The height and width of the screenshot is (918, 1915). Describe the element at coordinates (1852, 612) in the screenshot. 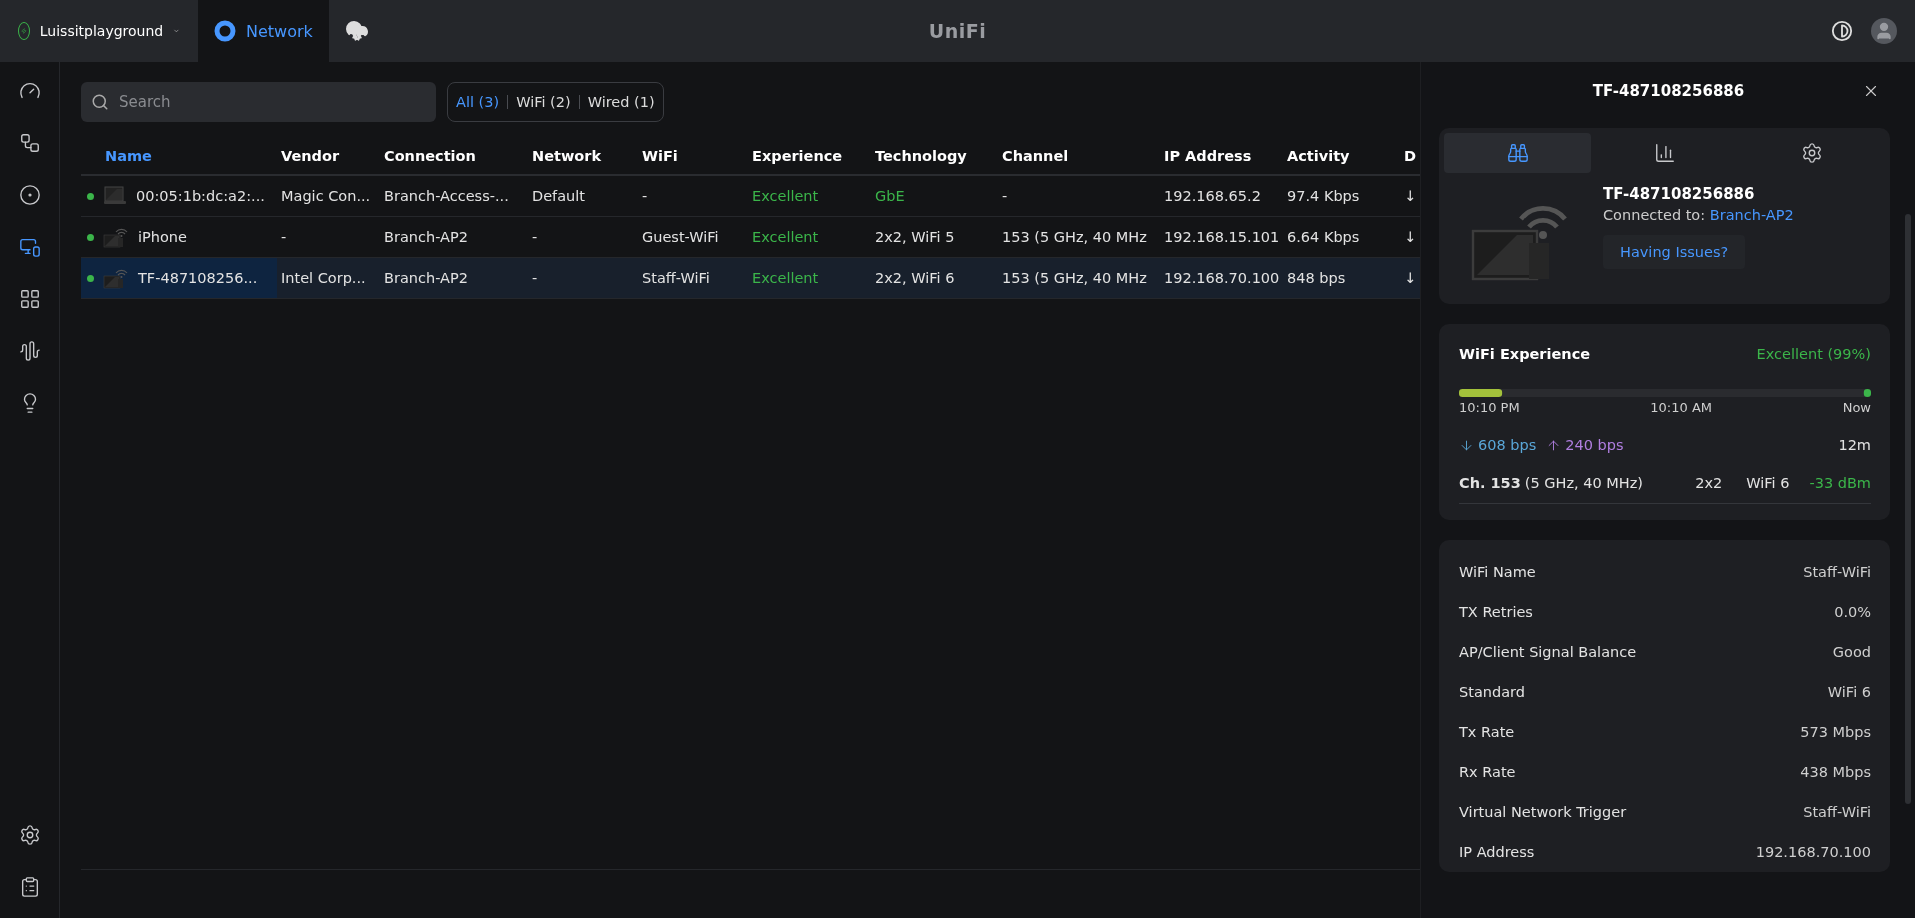

I see `detail-value: 0.0%` at that location.